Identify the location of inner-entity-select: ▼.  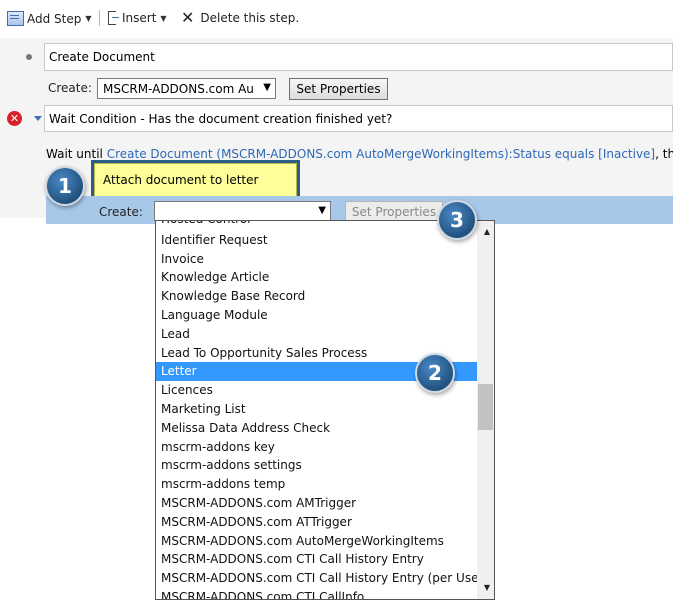
(242, 211).